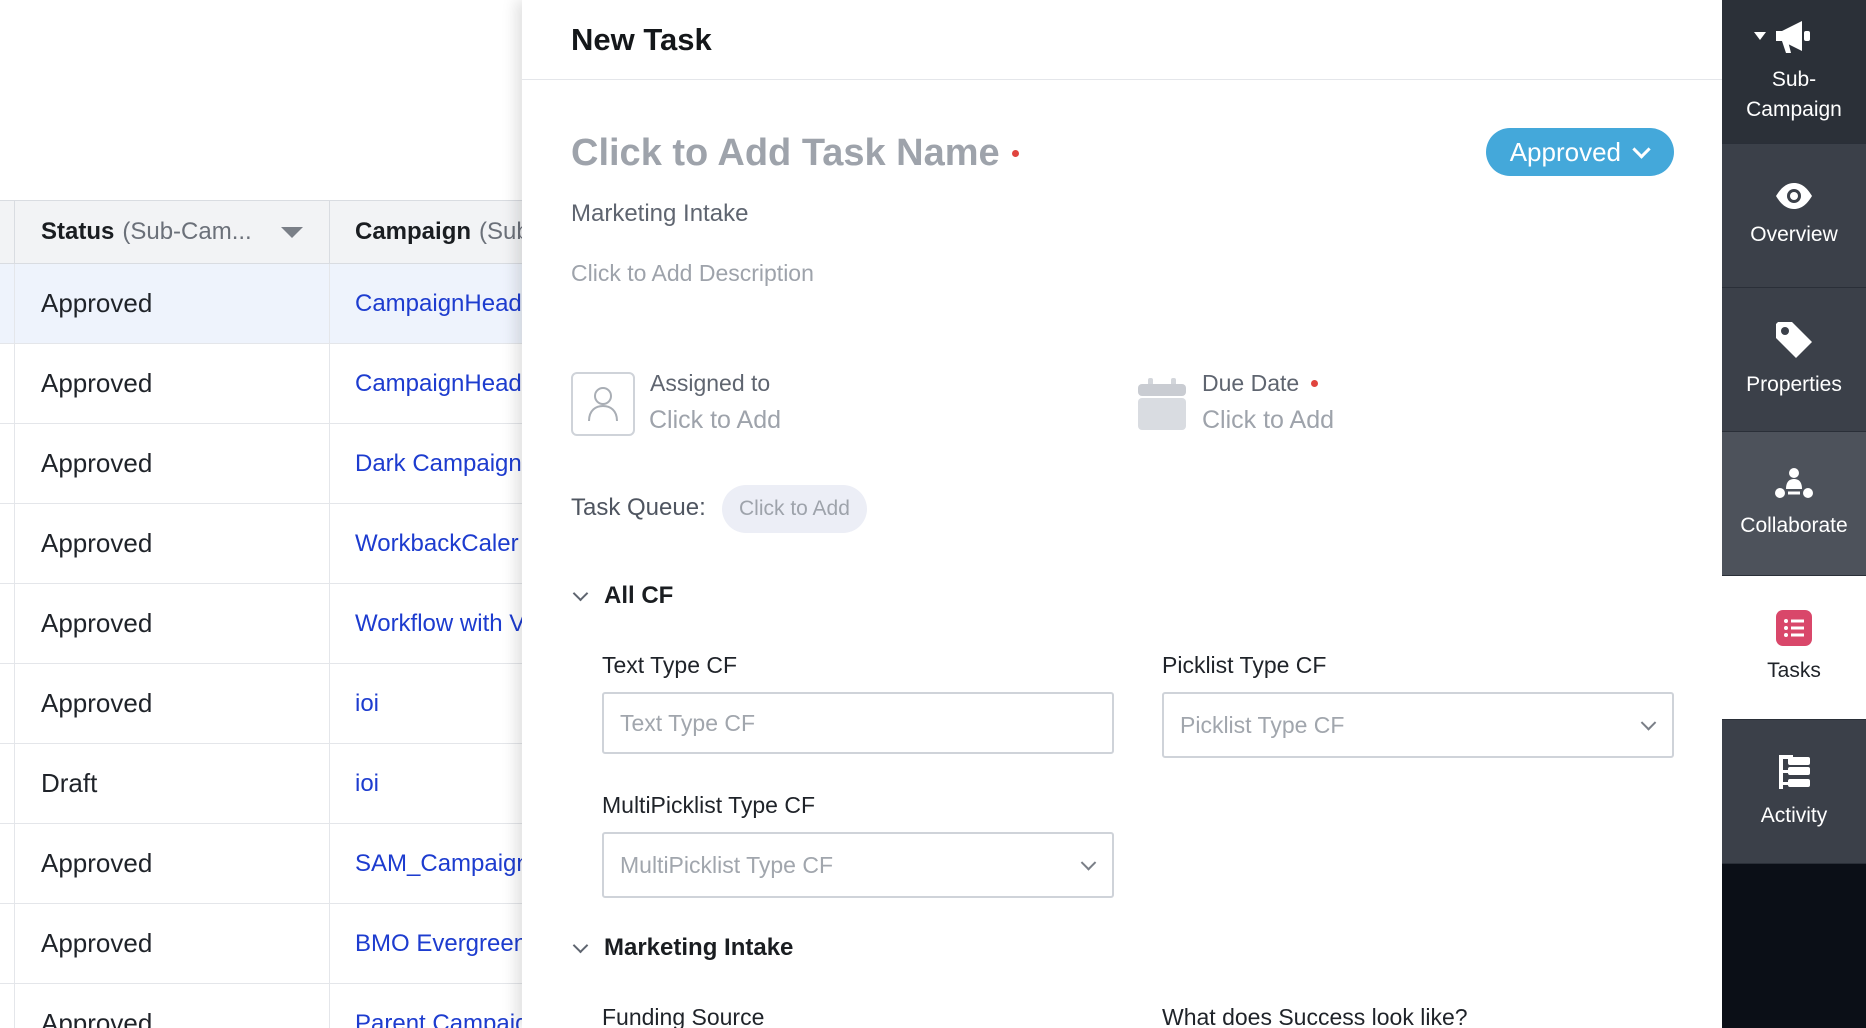 Image resolution: width=1866 pixels, height=1028 pixels. Describe the element at coordinates (1793, 36) in the screenshot. I see `megaphone-icon` at that location.